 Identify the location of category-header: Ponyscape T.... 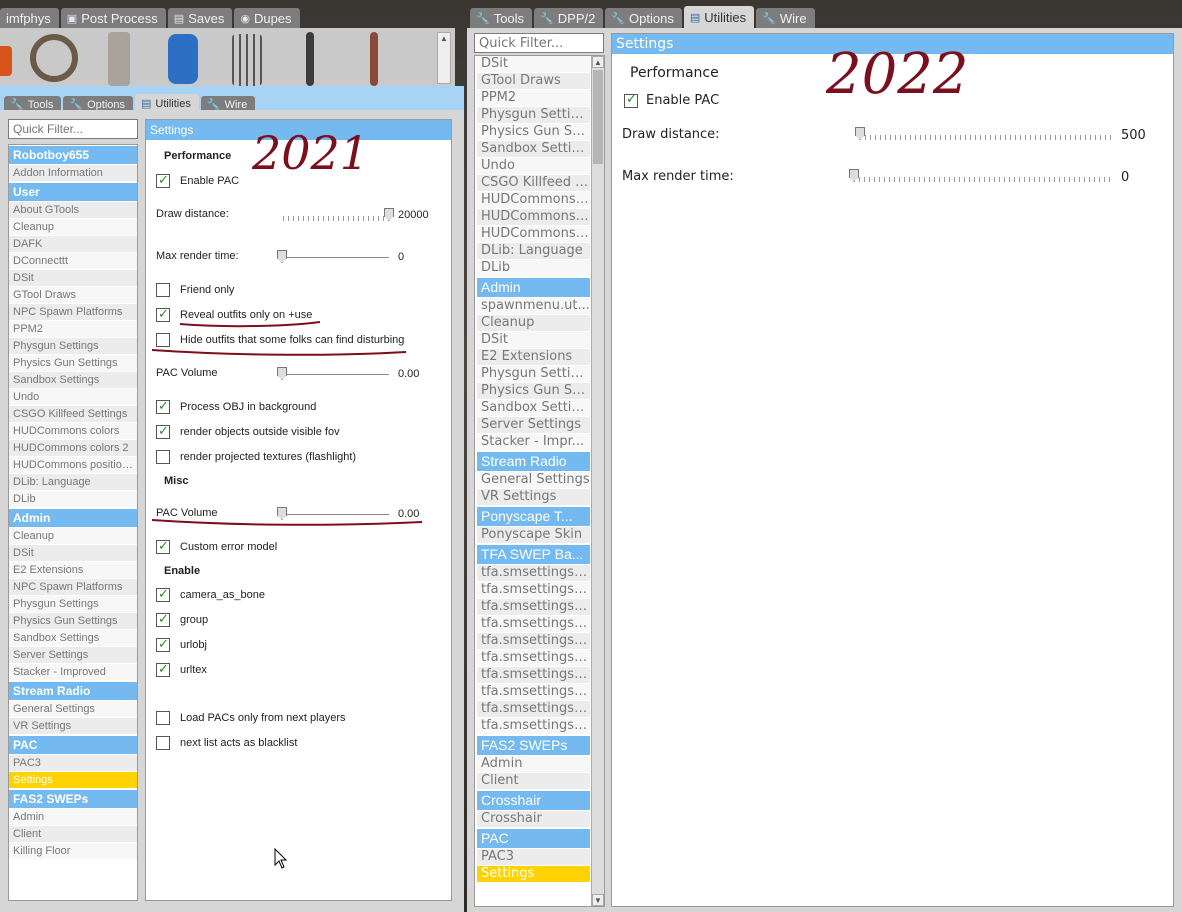
(533, 517).